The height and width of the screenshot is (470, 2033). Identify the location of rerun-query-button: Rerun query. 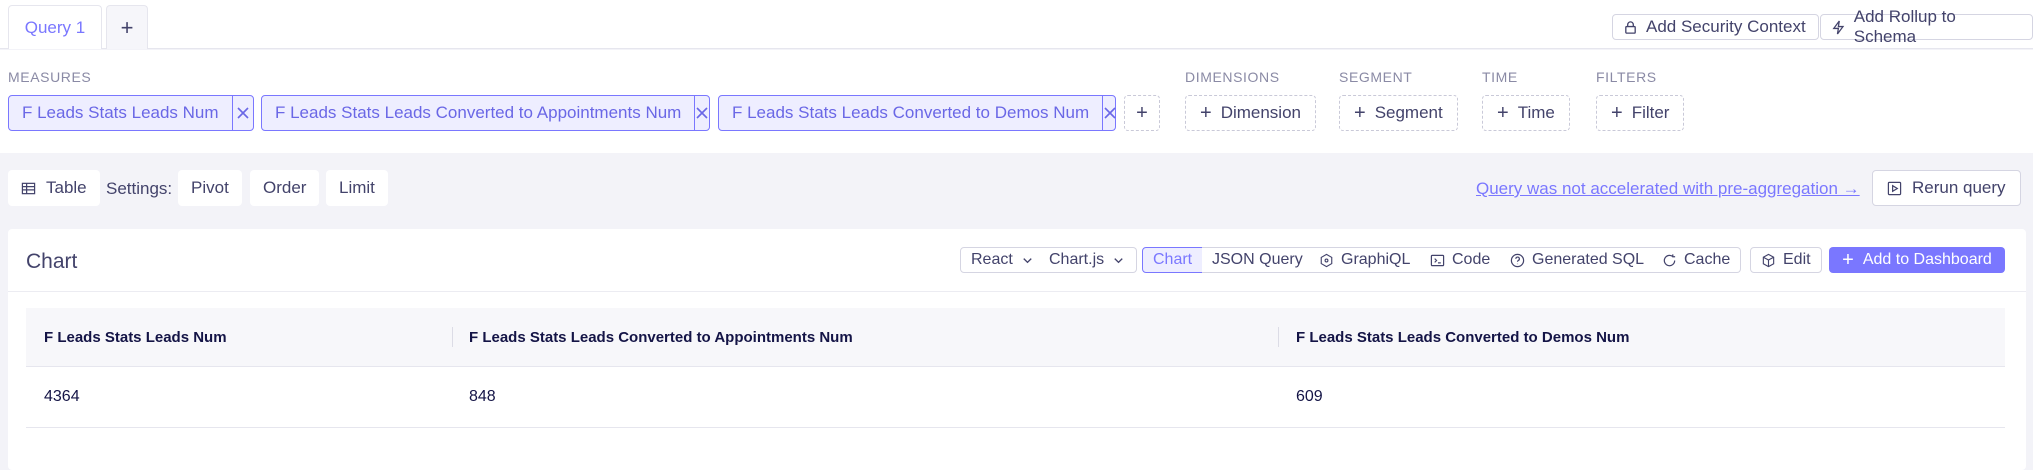
(1946, 188).